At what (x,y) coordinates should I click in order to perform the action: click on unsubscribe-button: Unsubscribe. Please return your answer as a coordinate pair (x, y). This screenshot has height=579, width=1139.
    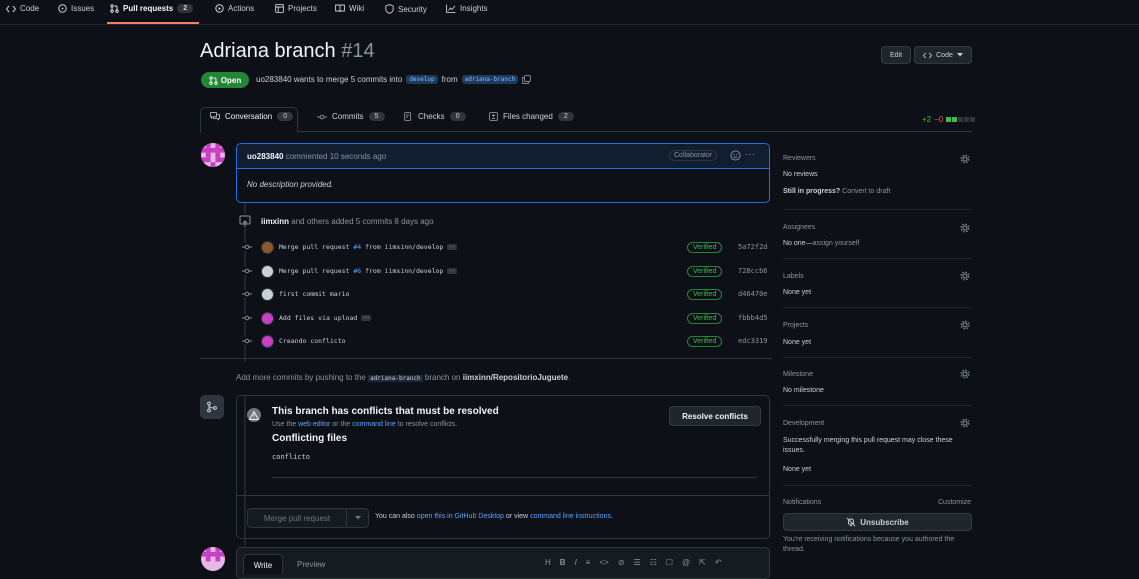
    Looking at the image, I should click on (877, 522).